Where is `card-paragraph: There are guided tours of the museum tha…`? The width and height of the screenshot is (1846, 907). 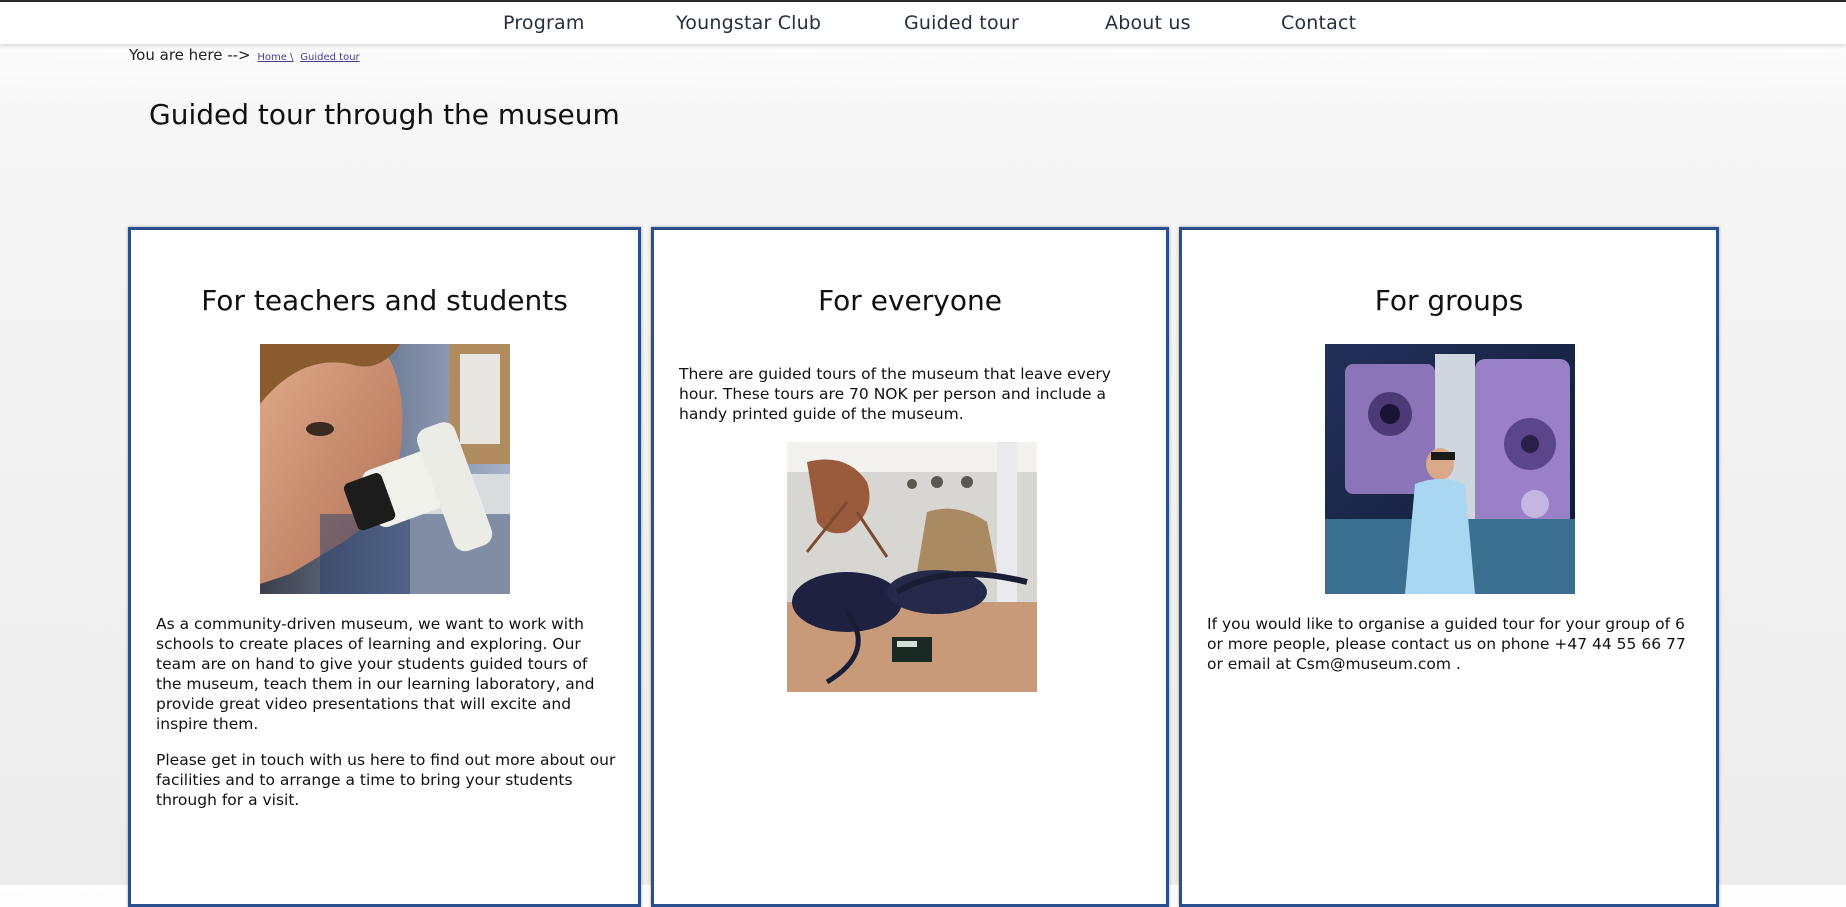 card-paragraph: There are guided tours of the museum tha… is located at coordinates (895, 394).